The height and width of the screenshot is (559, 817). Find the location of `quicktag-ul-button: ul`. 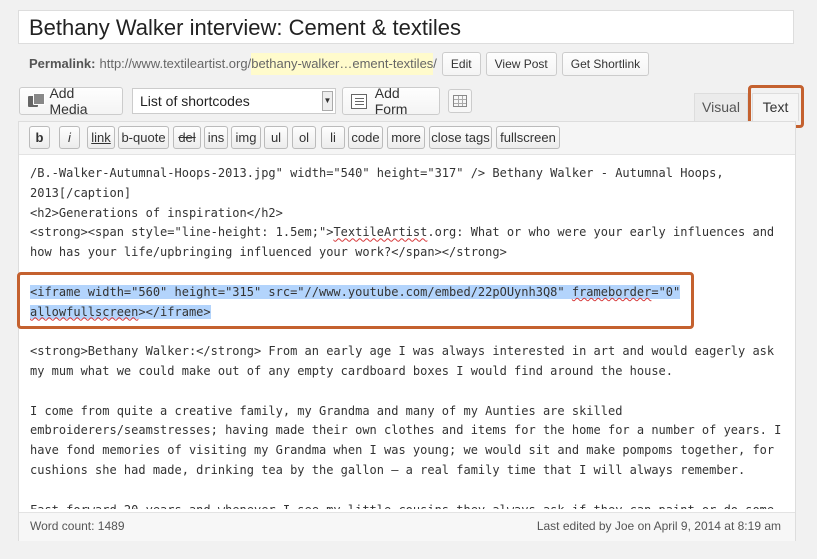

quicktag-ul-button: ul is located at coordinates (276, 137).